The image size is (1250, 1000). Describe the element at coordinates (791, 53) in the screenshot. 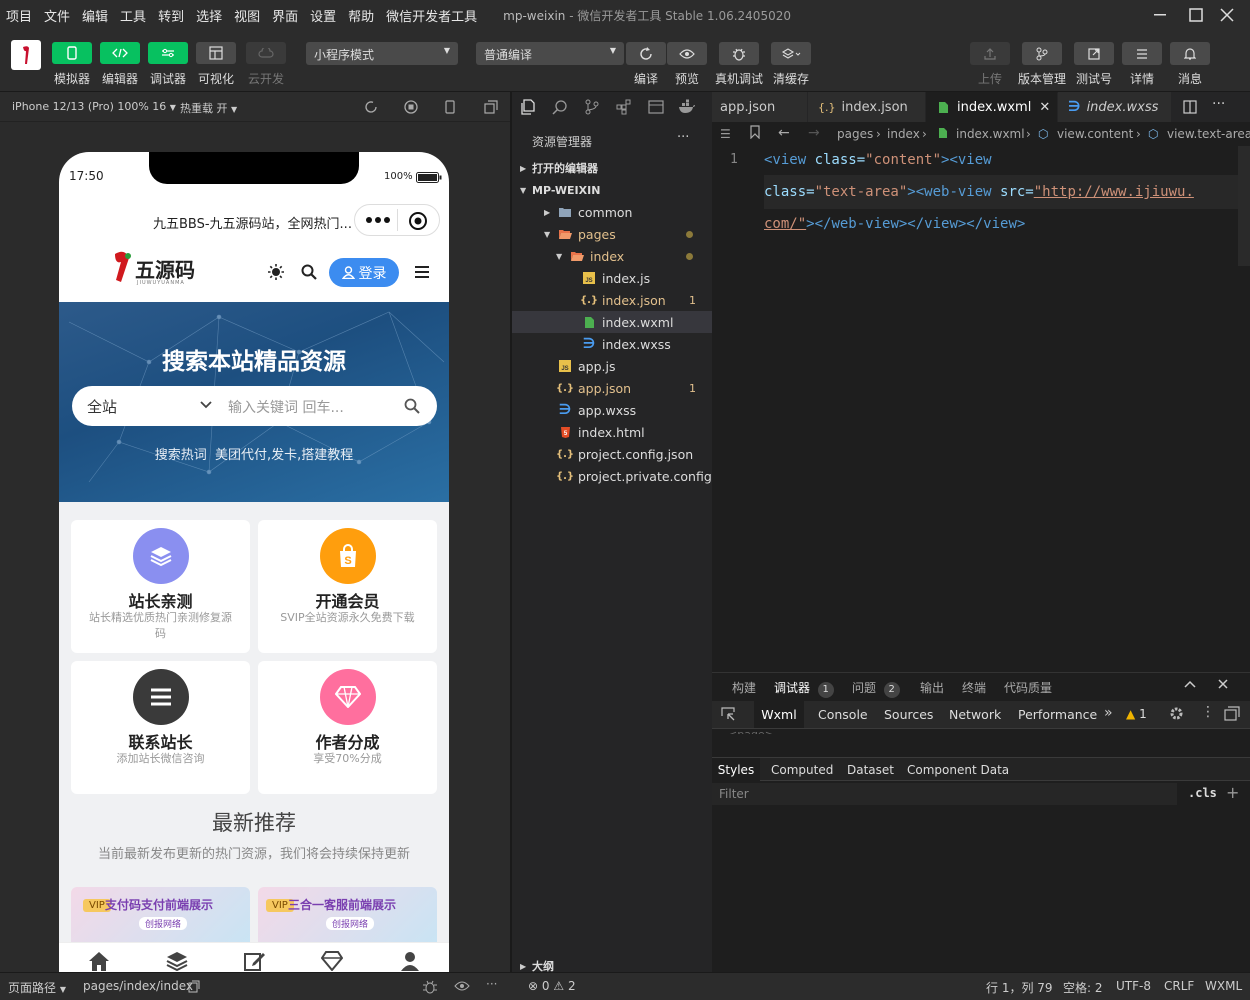

I see `clear-cache-button` at that location.